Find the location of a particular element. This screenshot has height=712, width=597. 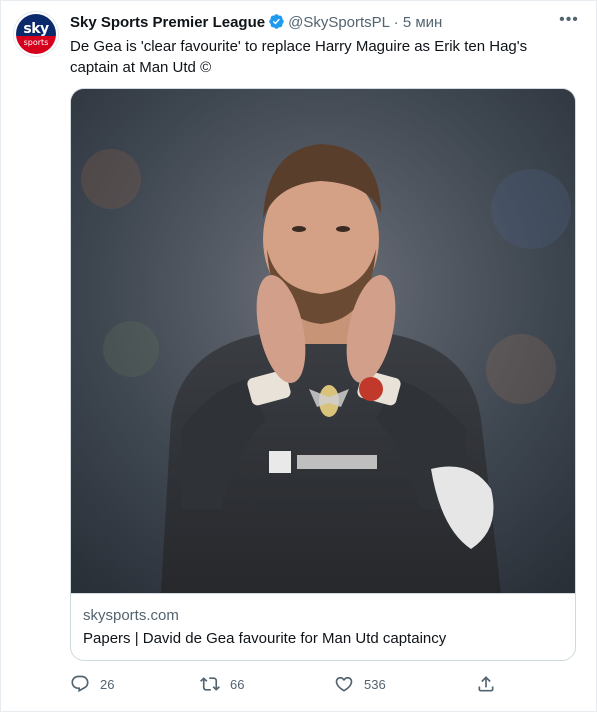

timestamp: 5 мин is located at coordinates (423, 22).